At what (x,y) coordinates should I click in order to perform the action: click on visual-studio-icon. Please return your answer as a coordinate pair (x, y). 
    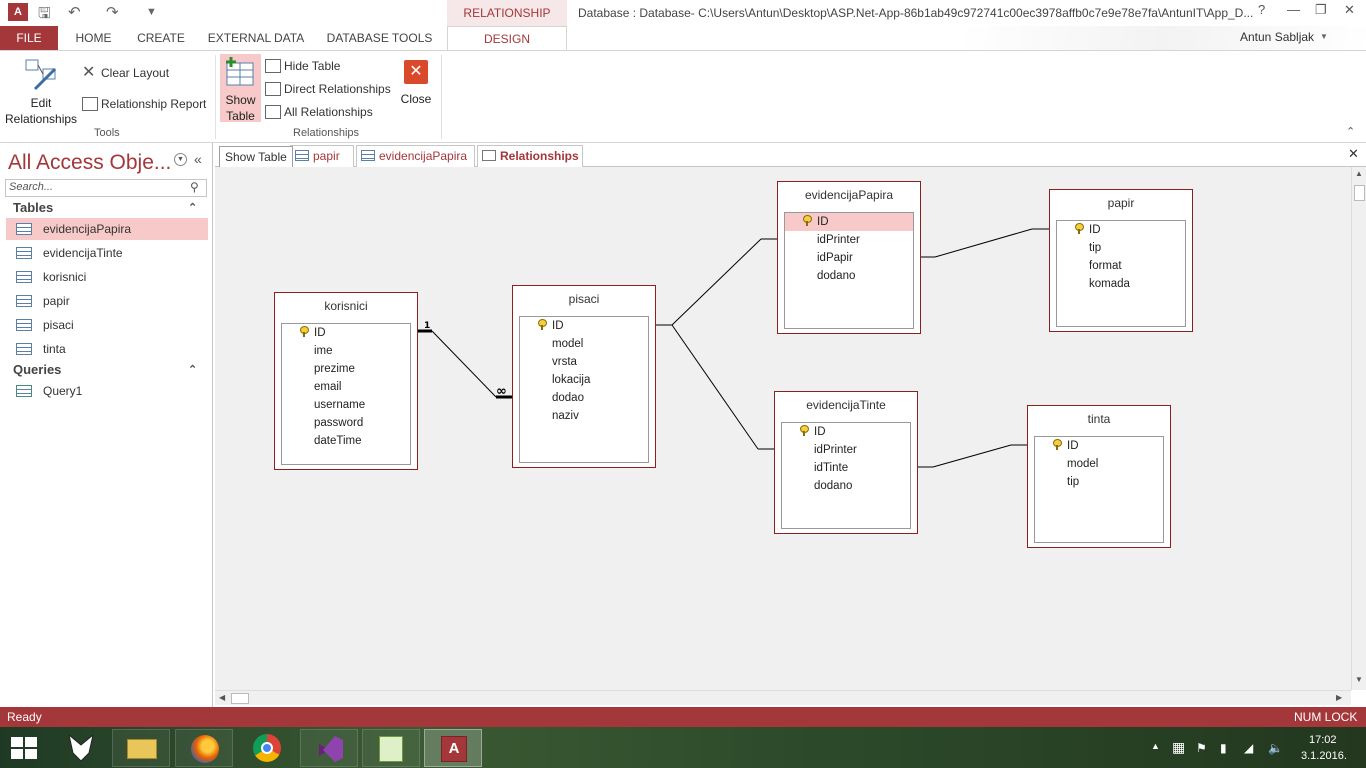
    Looking at the image, I should click on (329, 748).